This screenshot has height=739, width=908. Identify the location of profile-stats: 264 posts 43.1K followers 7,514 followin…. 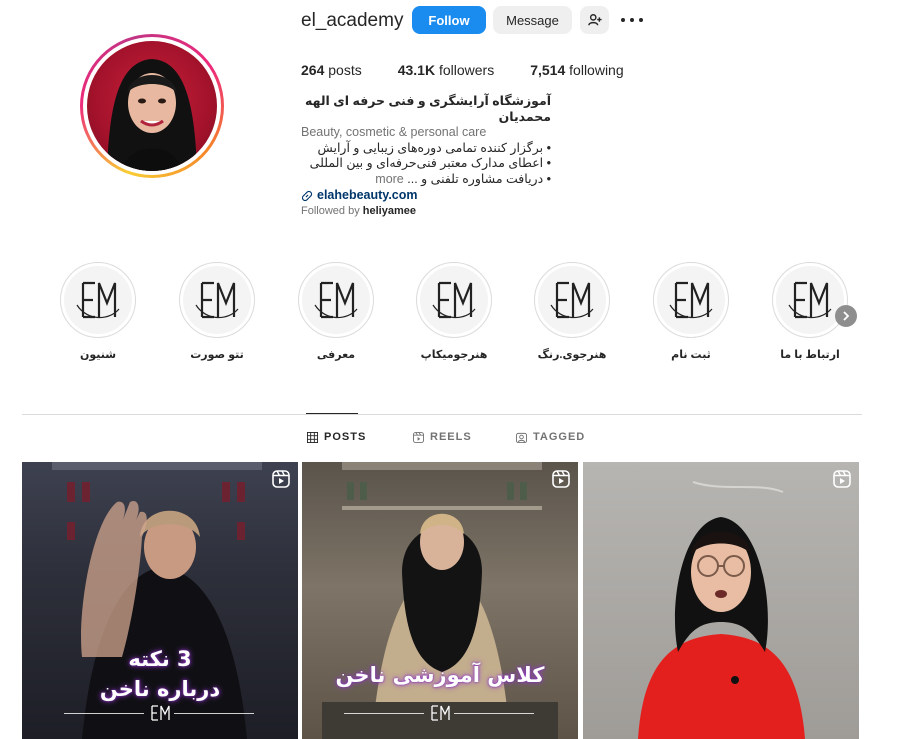
(480, 70).